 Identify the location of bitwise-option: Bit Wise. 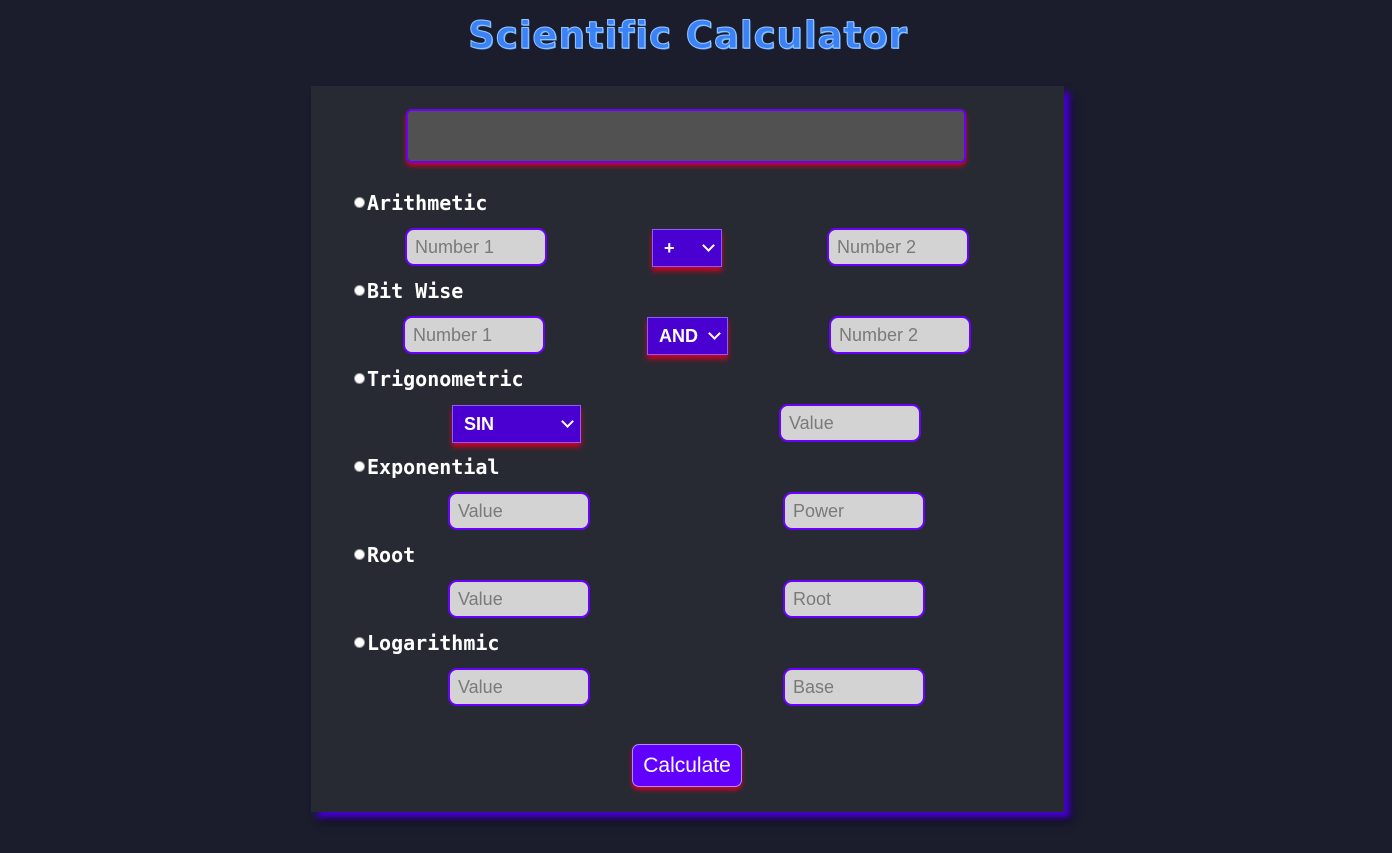
(408, 291).